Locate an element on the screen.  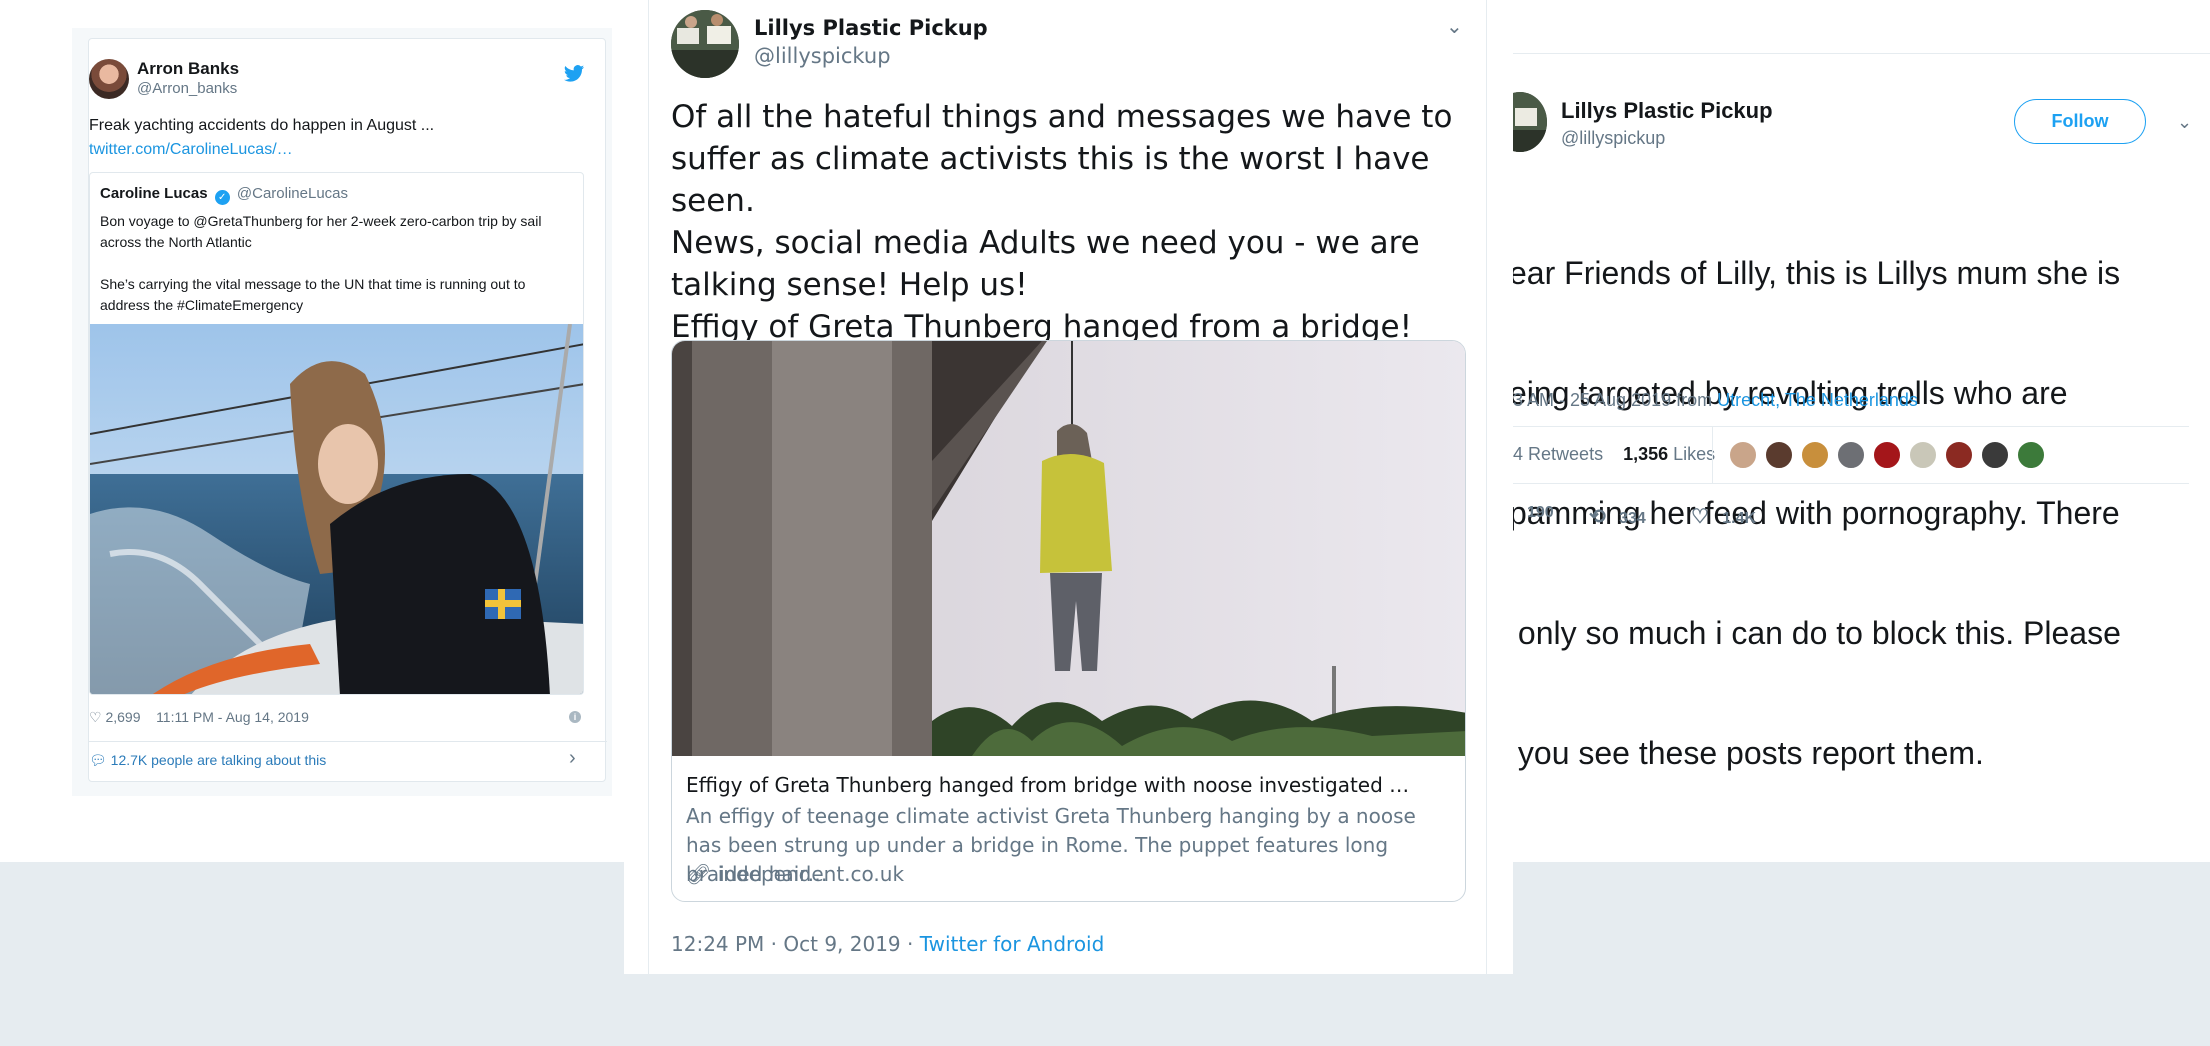
retweet-count: 334 is located at coordinates (1632, 518).